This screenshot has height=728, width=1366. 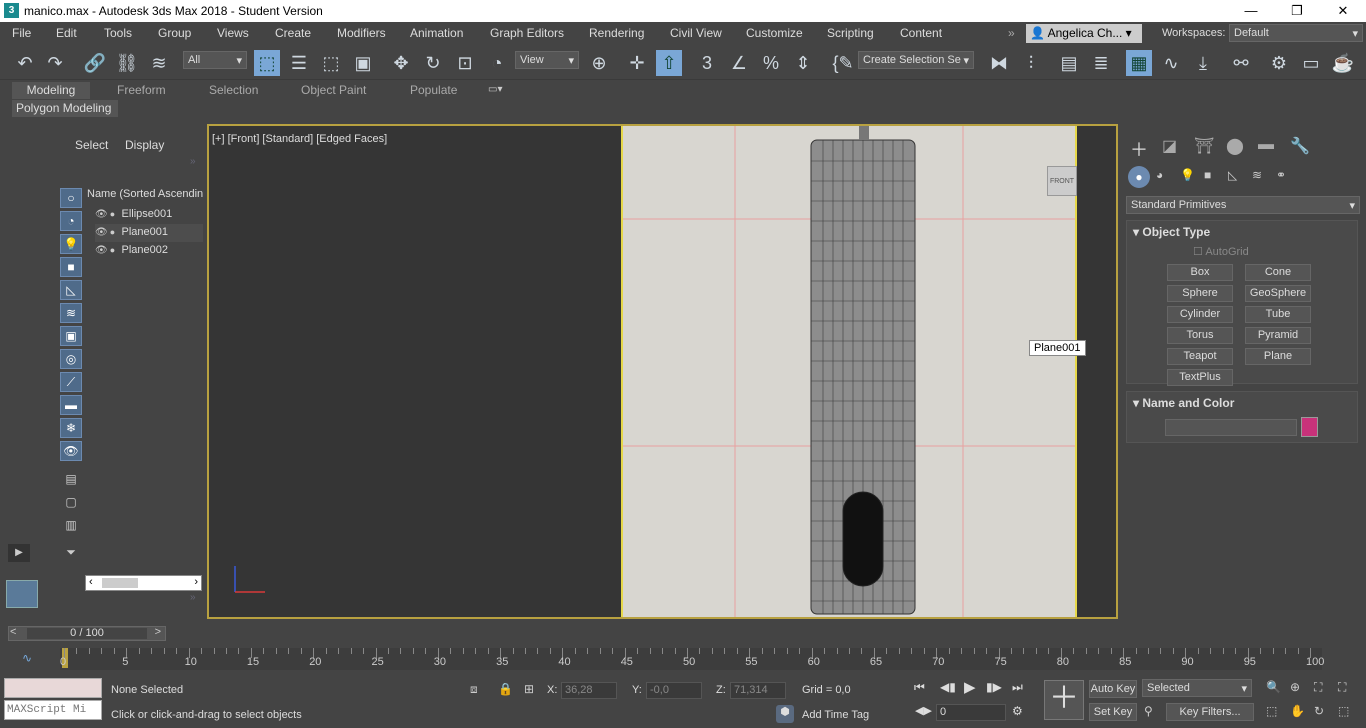 I want to click on named-selection-dropdown: Create Selection Se ▾, so click(x=916, y=60).